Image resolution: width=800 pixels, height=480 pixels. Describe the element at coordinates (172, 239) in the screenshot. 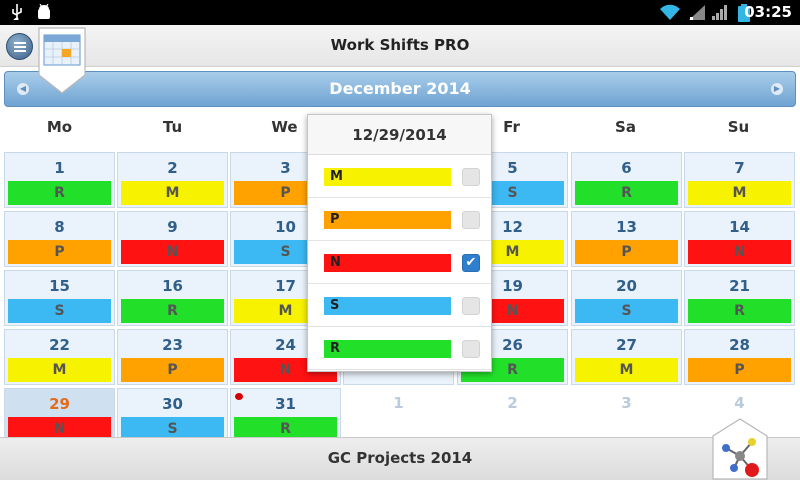

I see `day-cell: 9N` at that location.